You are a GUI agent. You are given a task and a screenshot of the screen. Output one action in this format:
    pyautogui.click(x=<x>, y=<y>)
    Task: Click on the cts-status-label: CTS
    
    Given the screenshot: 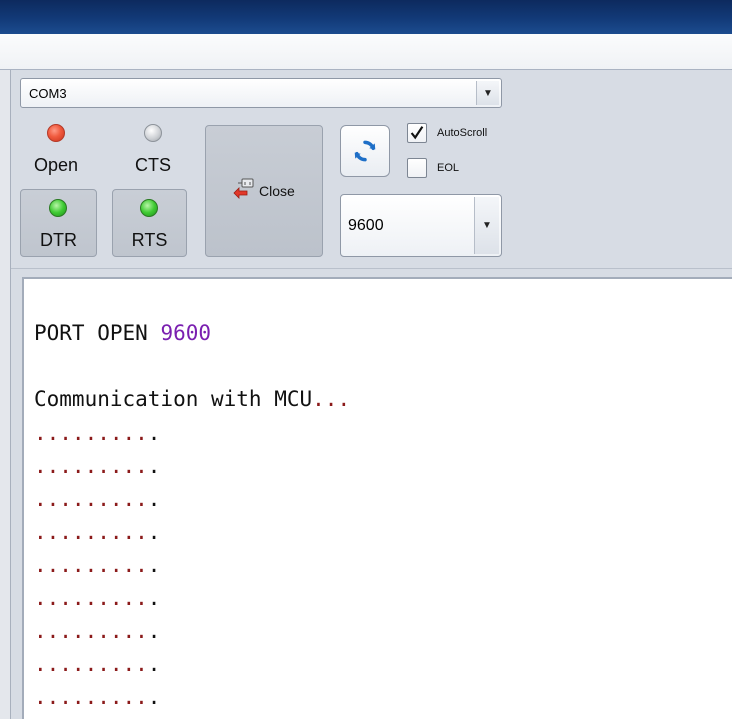 What is the action you would take?
    pyautogui.click(x=153, y=165)
    